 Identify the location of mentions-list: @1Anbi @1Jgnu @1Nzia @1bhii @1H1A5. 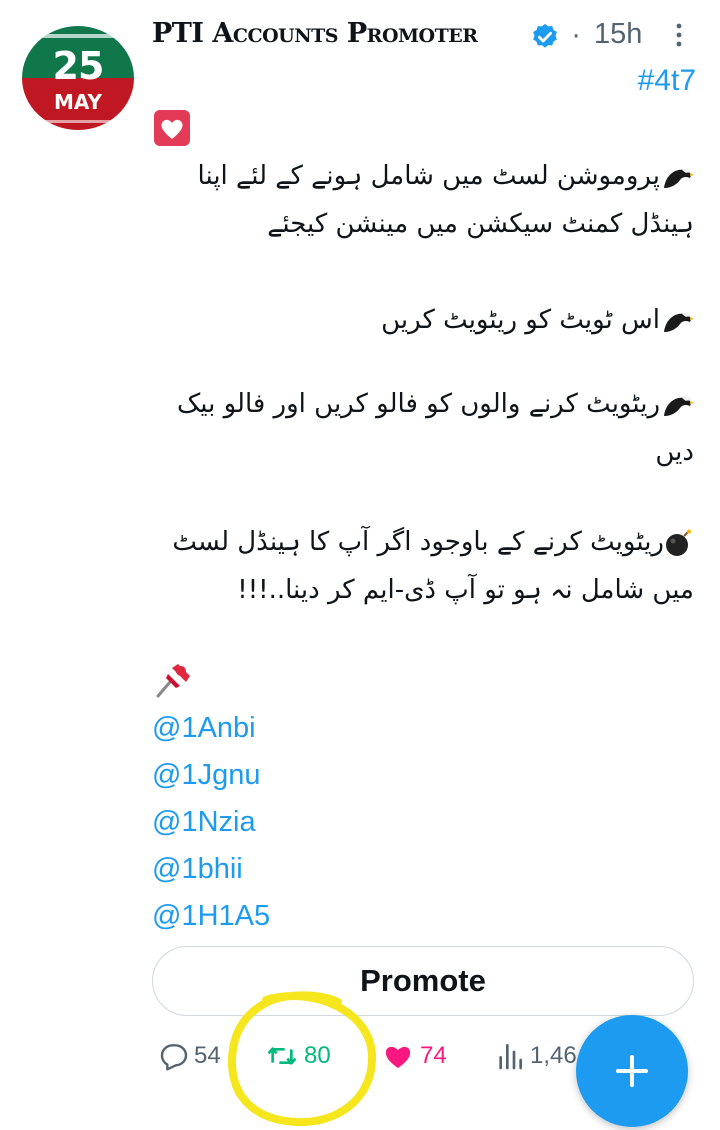
(211, 822).